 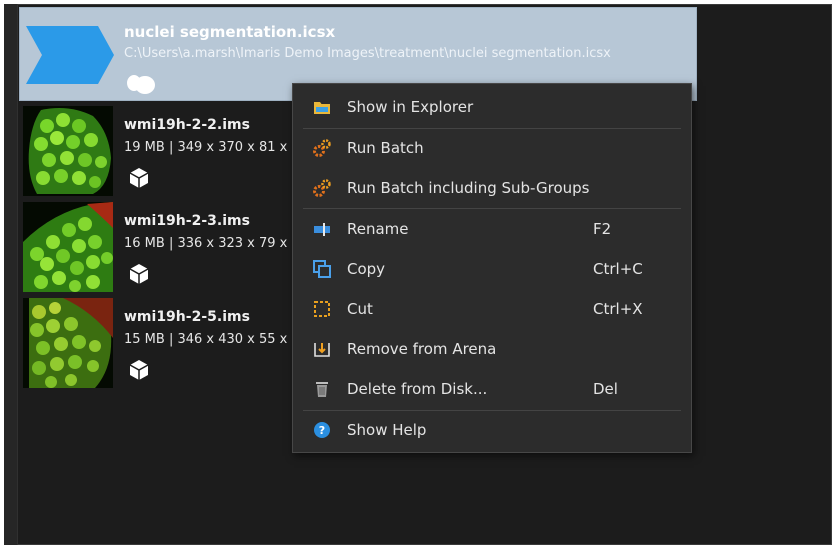 I want to click on menu-item-show-help: ? Show Help, so click(x=492, y=430).